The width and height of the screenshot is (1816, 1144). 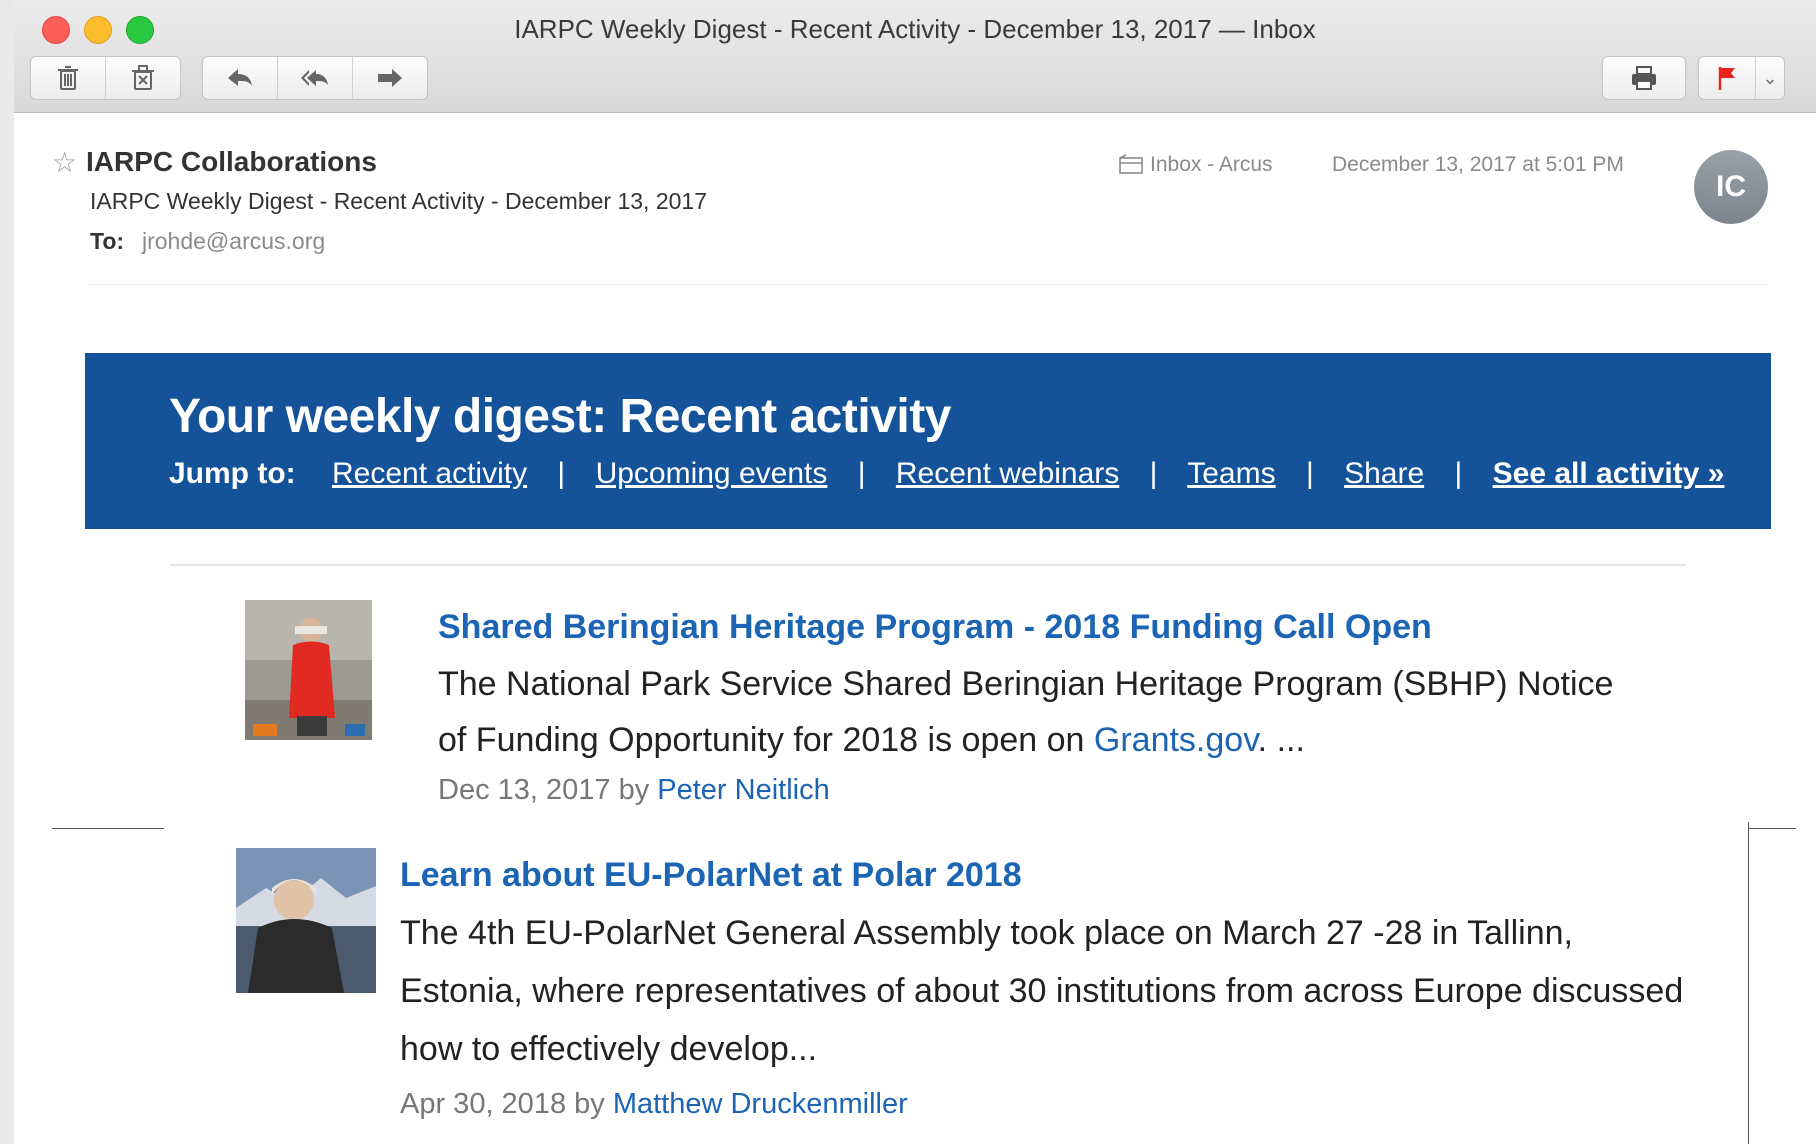 I want to click on jump-link-recent-activity: Recent activity, so click(x=429, y=473).